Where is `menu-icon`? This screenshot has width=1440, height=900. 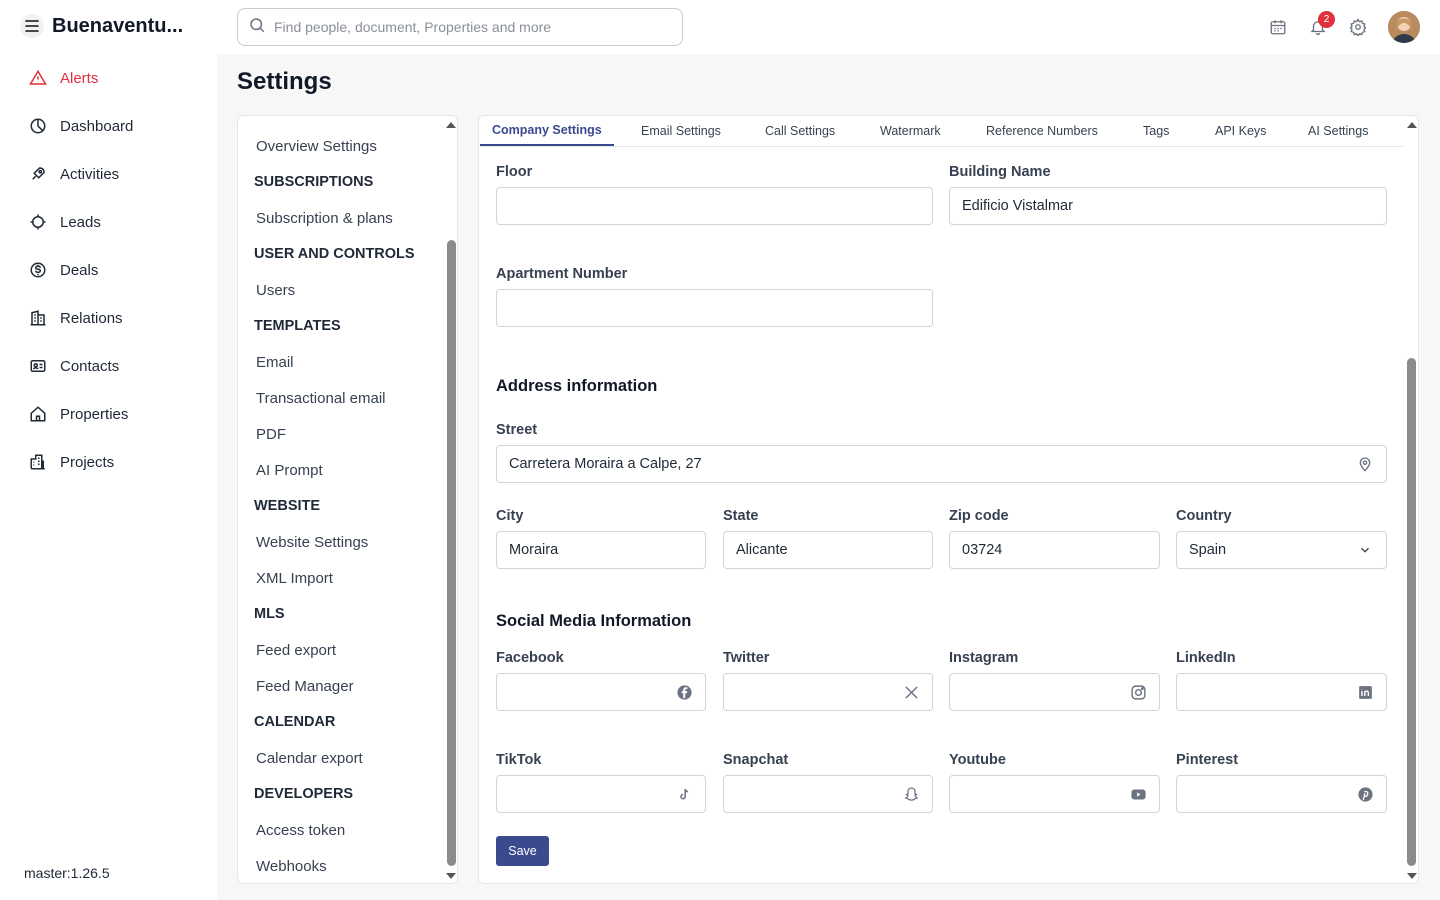 menu-icon is located at coordinates (32, 26).